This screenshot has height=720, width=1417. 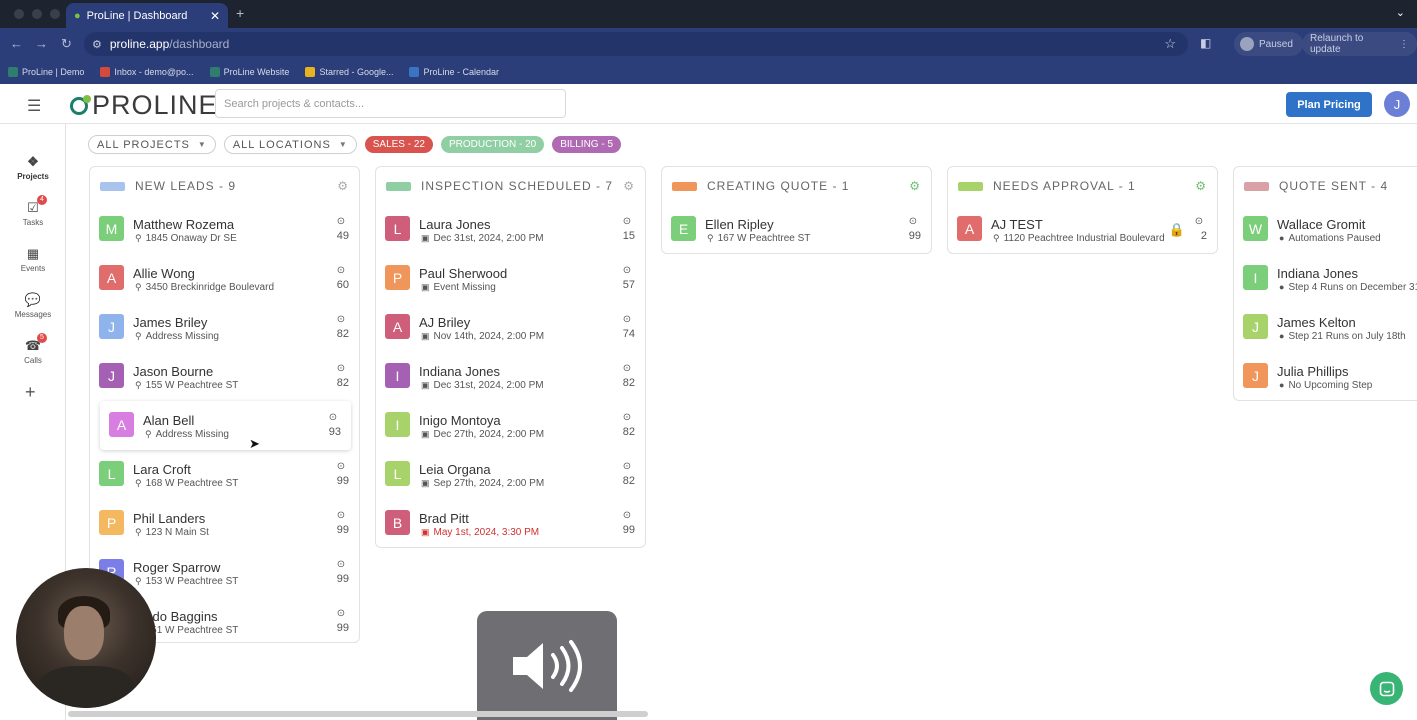 I want to click on url-path: /dashboard, so click(x=199, y=44).